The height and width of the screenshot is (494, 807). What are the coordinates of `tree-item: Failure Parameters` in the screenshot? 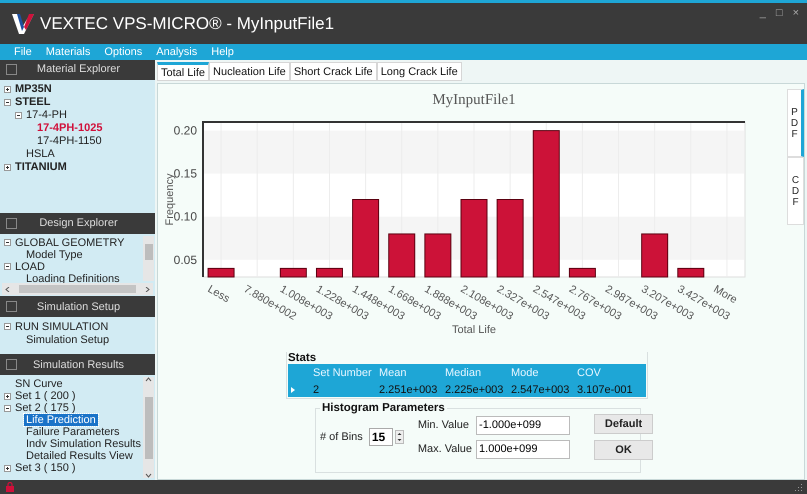 It's located at (73, 432).